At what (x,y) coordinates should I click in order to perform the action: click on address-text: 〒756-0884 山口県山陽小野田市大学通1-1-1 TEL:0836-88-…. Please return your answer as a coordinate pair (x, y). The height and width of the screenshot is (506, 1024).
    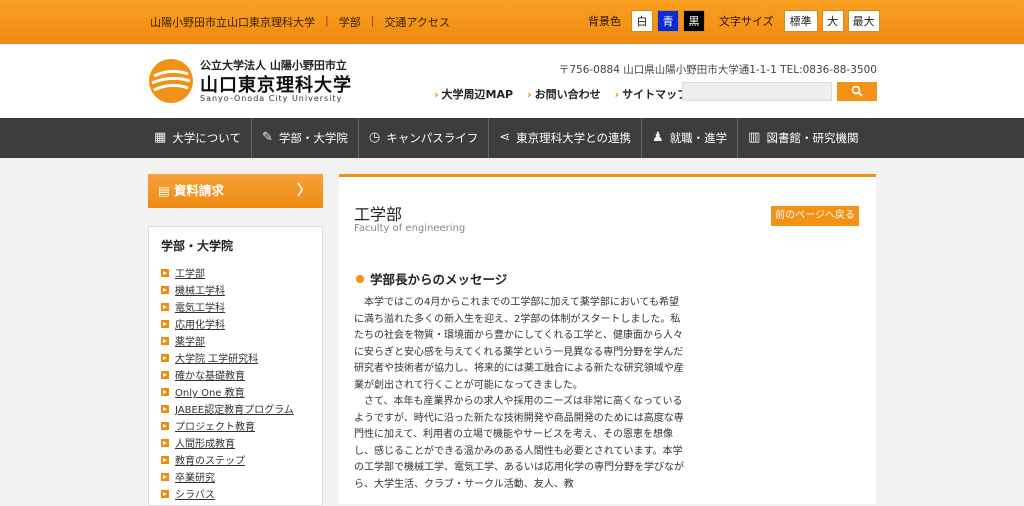
    Looking at the image, I should click on (717, 70).